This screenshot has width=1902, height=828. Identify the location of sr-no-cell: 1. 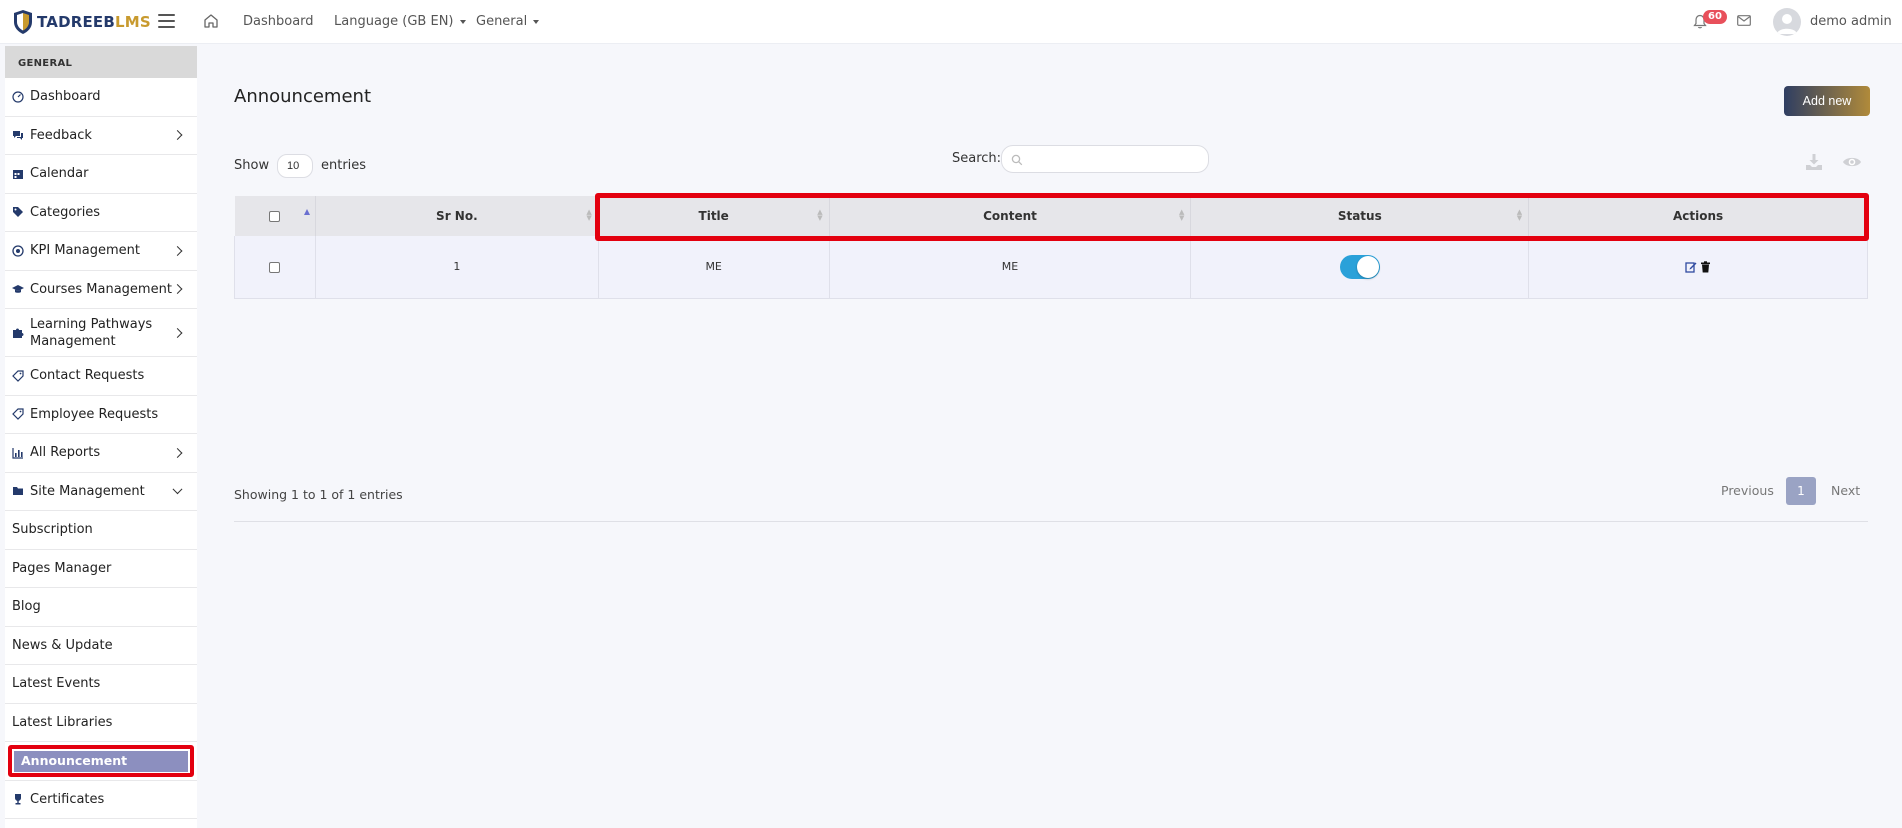
(457, 267).